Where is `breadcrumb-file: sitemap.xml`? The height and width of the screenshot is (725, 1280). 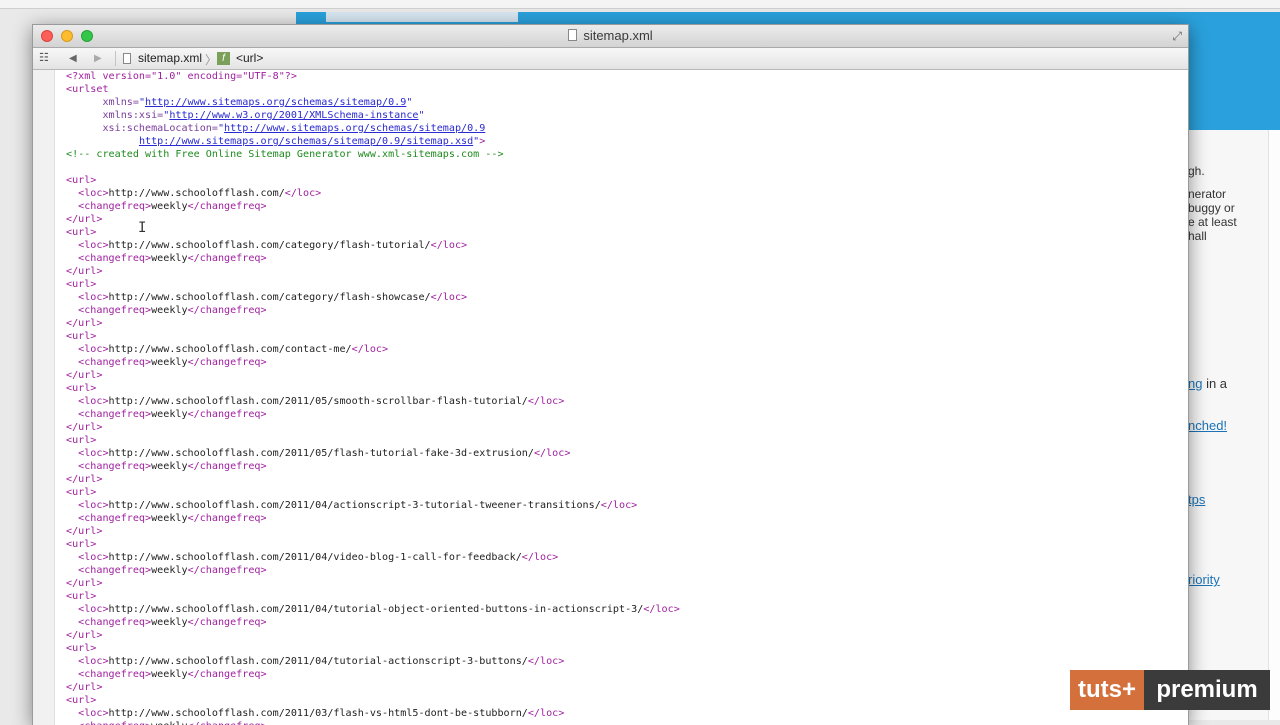
breadcrumb-file: sitemap.xml is located at coordinates (170, 58).